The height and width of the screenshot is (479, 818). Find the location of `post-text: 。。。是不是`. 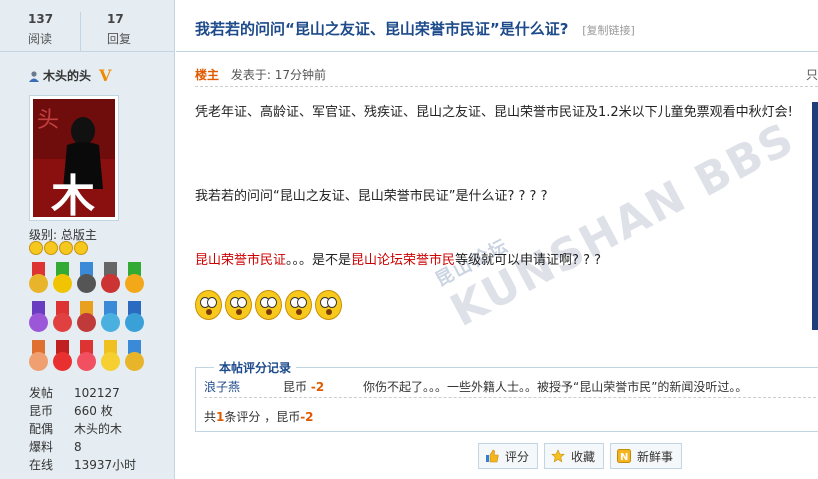

post-text: 。。。是不是 is located at coordinates (319, 260).